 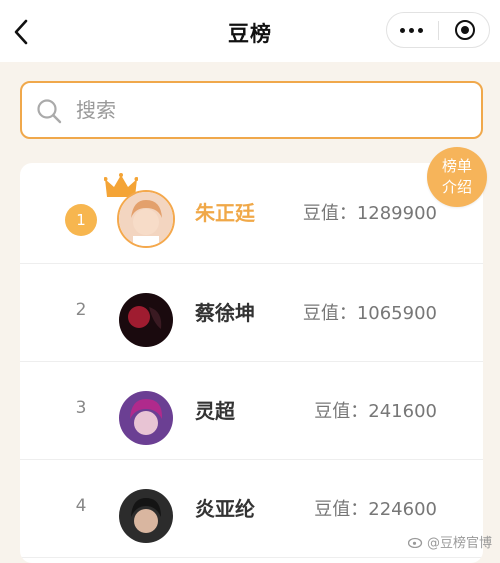 What do you see at coordinates (456, 187) in the screenshot?
I see `intro-label-line2: 介绍` at bounding box center [456, 187].